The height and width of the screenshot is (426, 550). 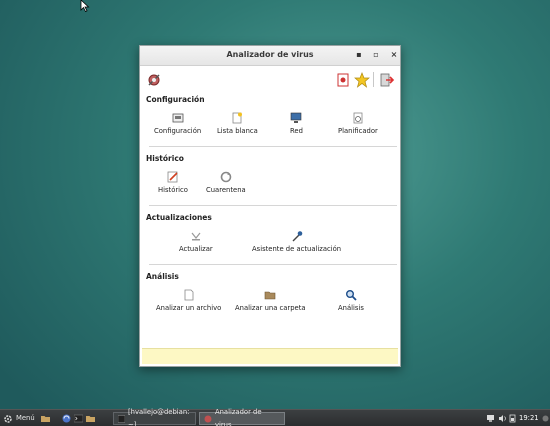 What do you see at coordinates (545, 418) in the screenshot?
I see `notification-icon` at bounding box center [545, 418].